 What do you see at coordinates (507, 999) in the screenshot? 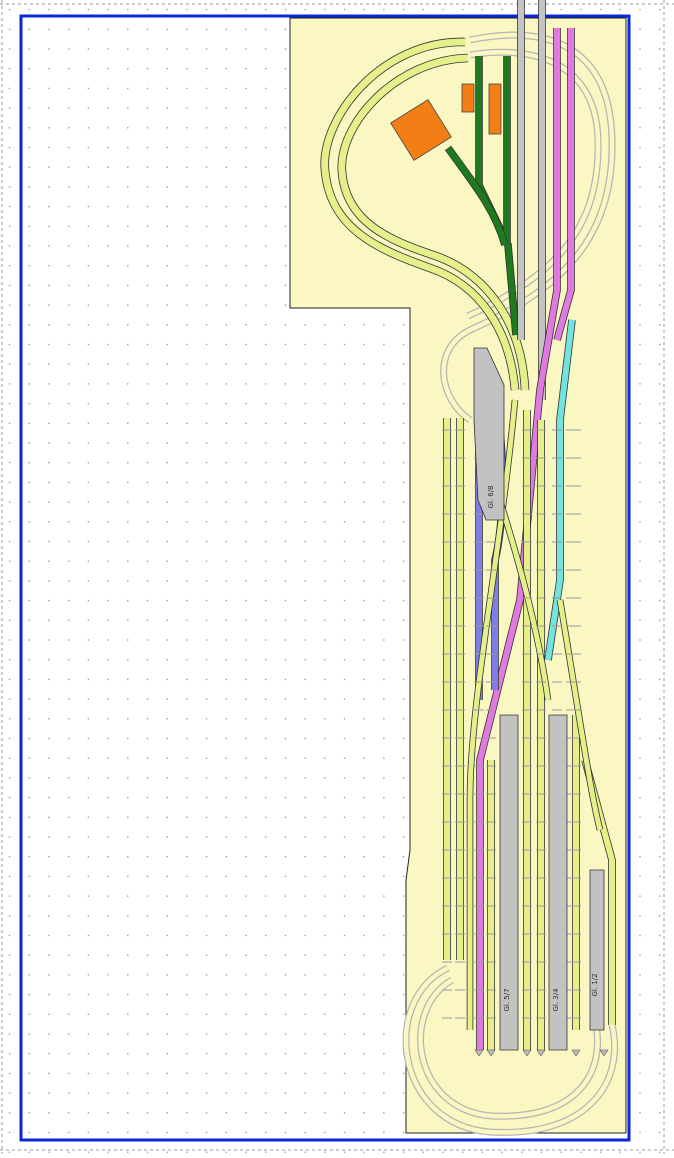
I see `platform-label-5-7: Gl. 5/7` at bounding box center [507, 999].